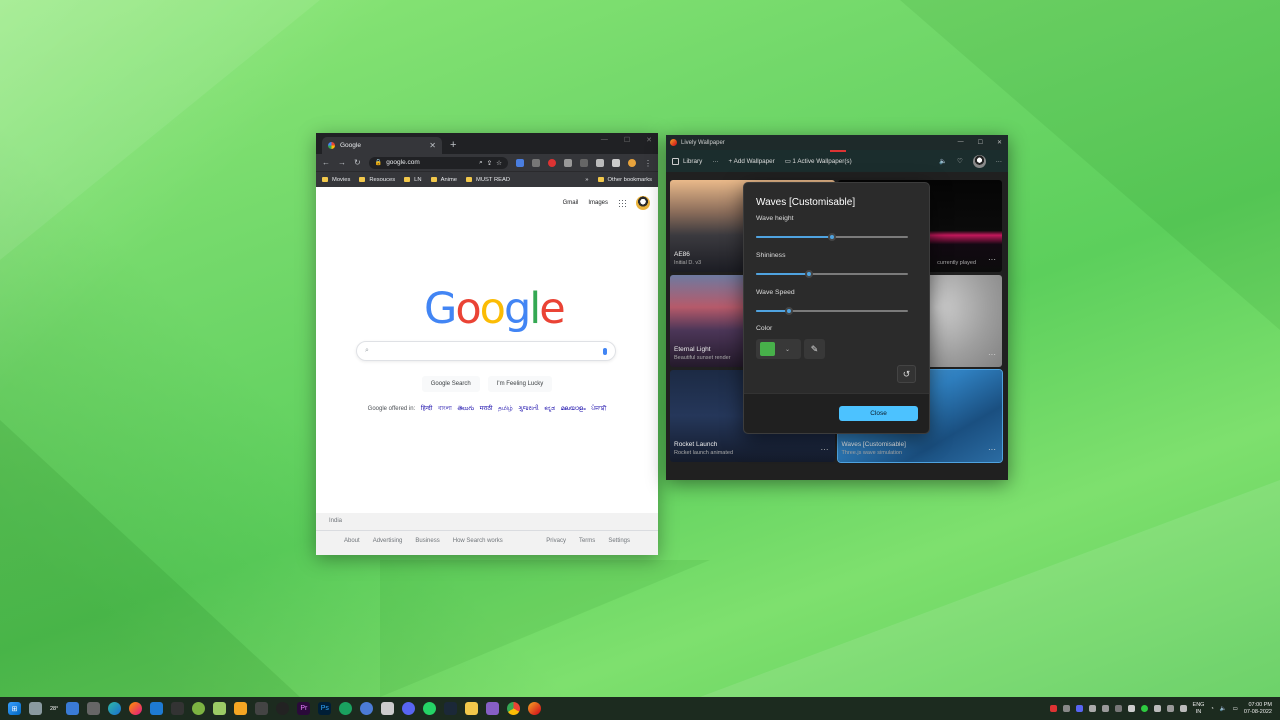 The width and height of the screenshot is (1280, 720). What do you see at coordinates (520, 162) in the screenshot?
I see `extension-translate-icon` at bounding box center [520, 162].